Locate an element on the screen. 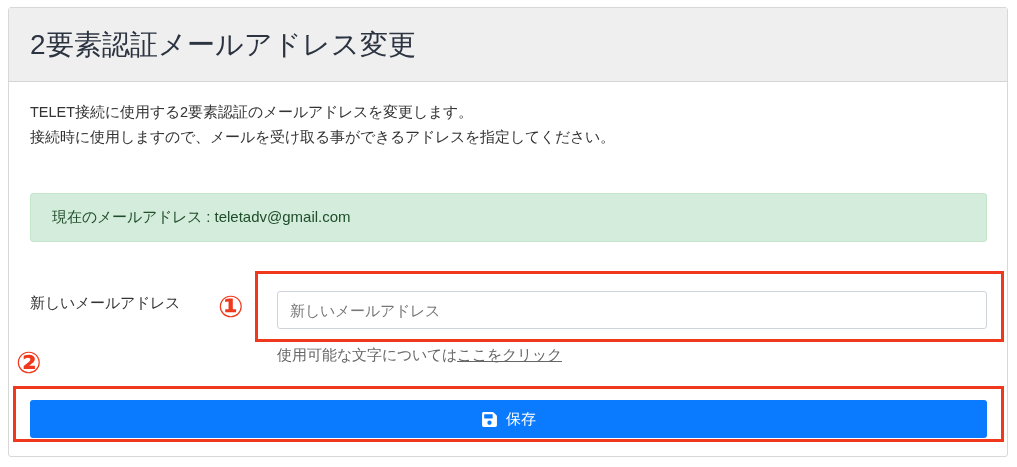  description-text: 接続時に使用しますので、メールを受け取る事ができるアドレスを指定してください。 is located at coordinates (323, 137).